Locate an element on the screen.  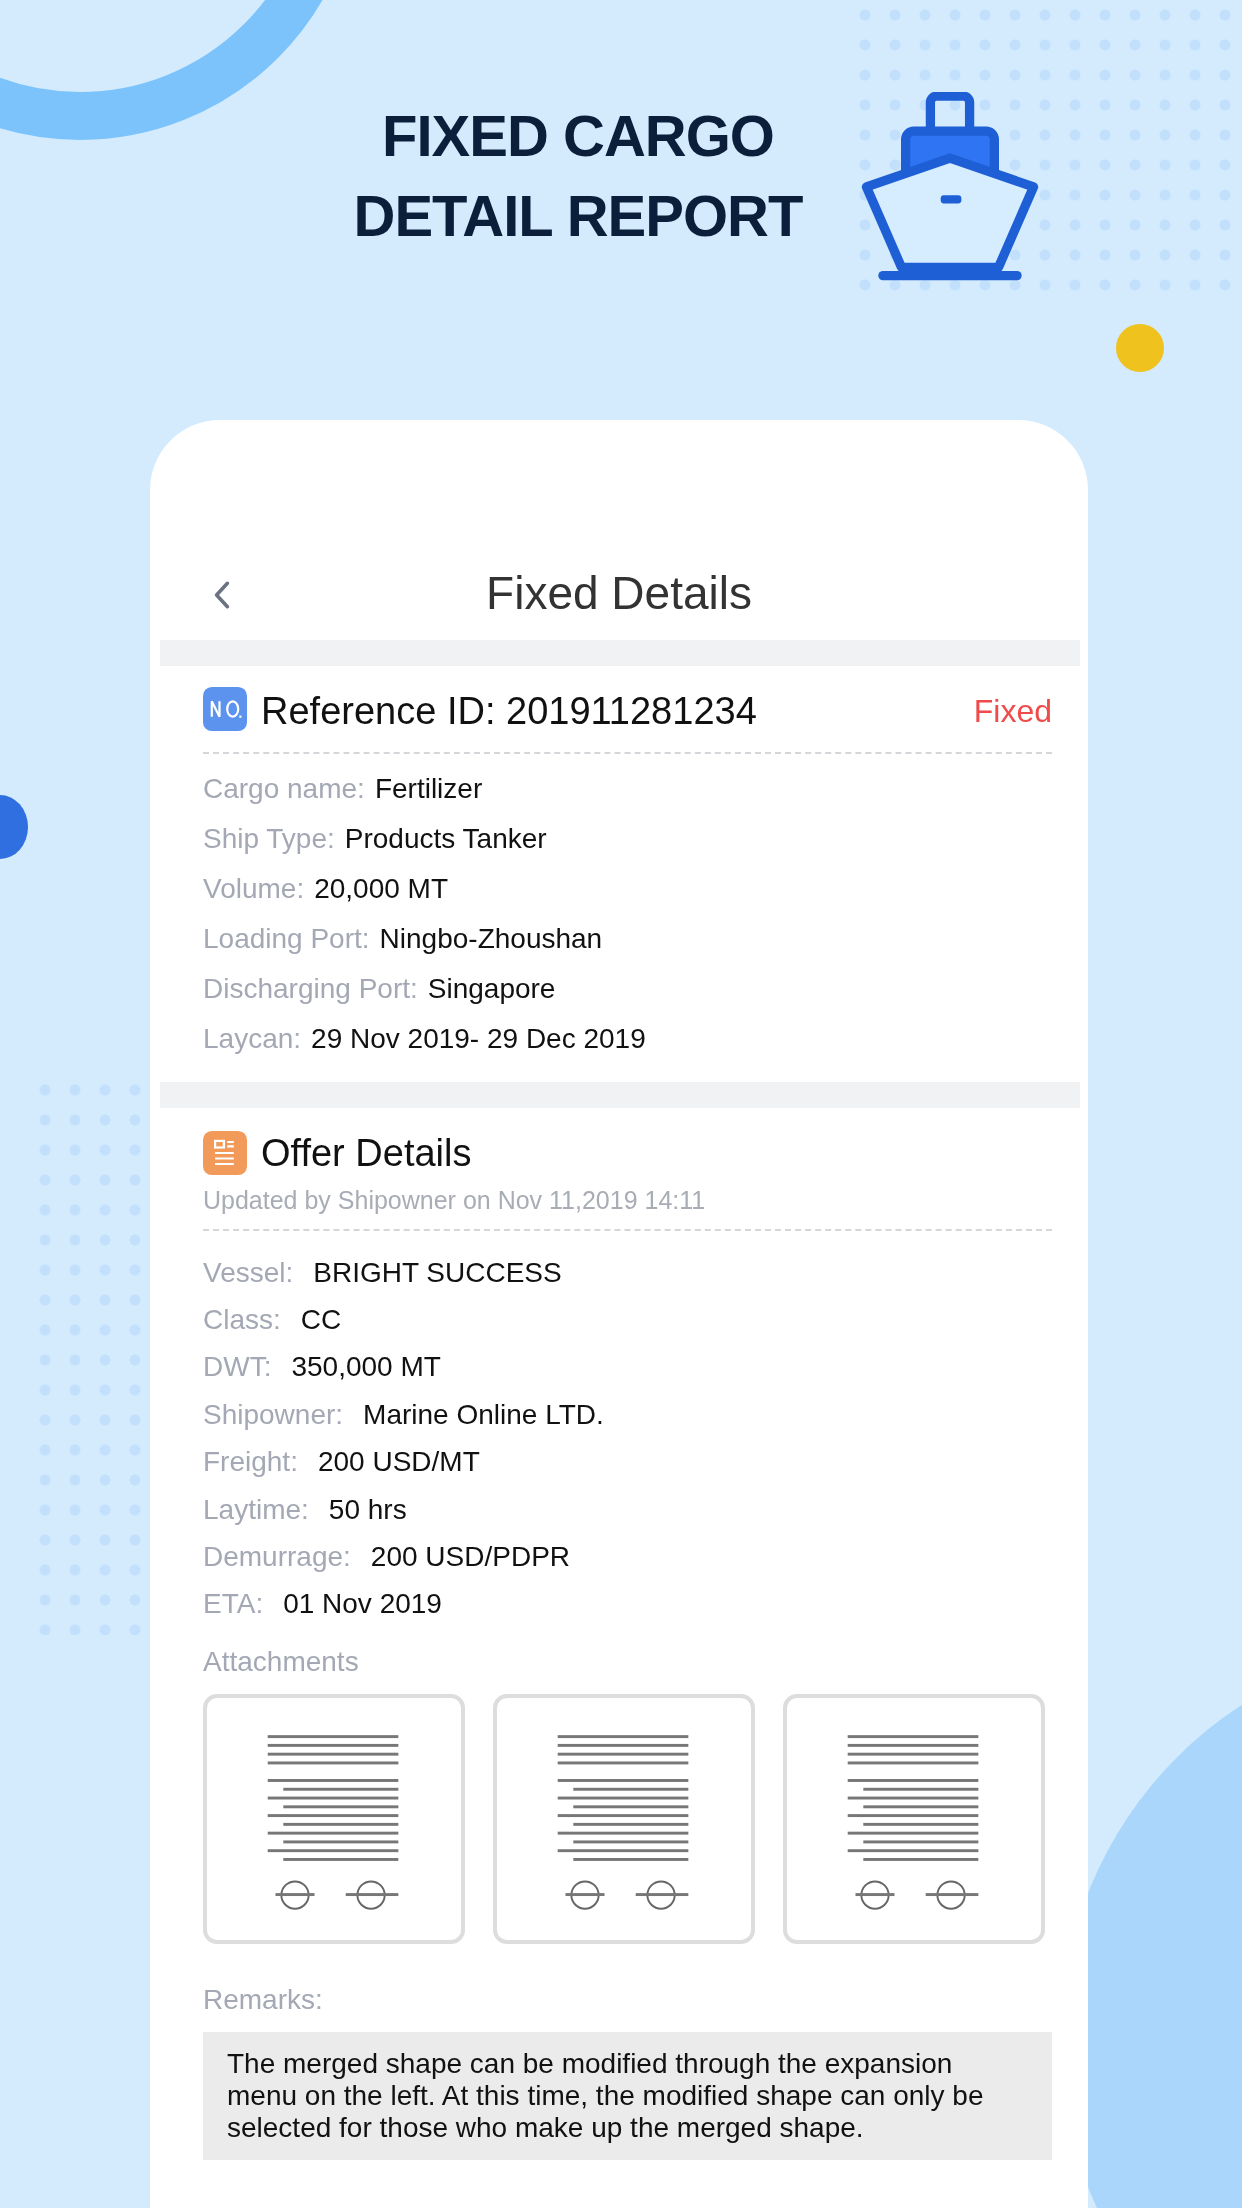
field-label: Laytime: is located at coordinates (256, 1509).